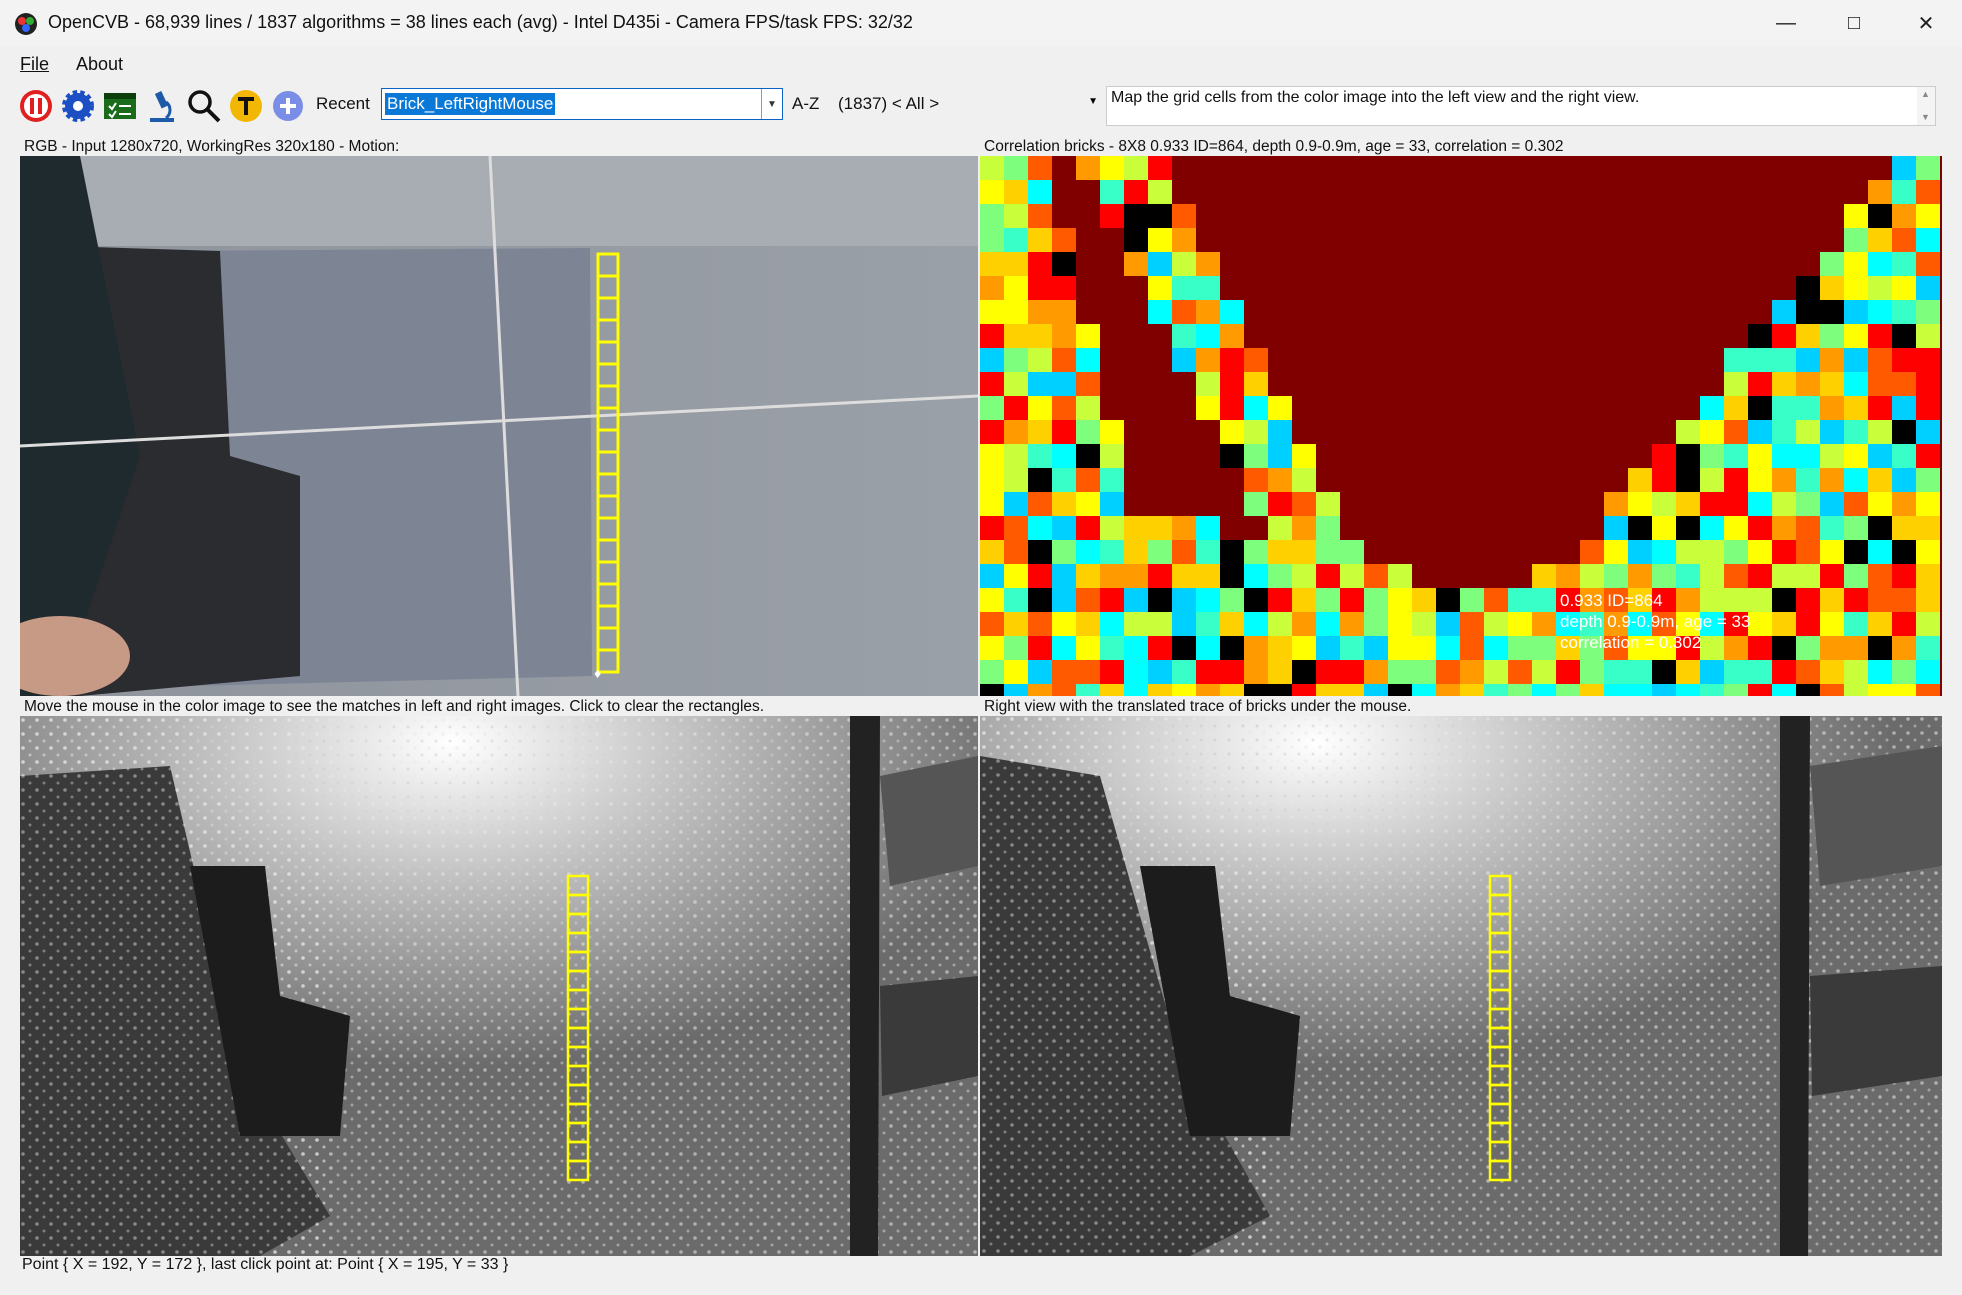 This screenshot has height=1295, width=1962. What do you see at coordinates (288, 106) in the screenshot?
I see `add-icon` at bounding box center [288, 106].